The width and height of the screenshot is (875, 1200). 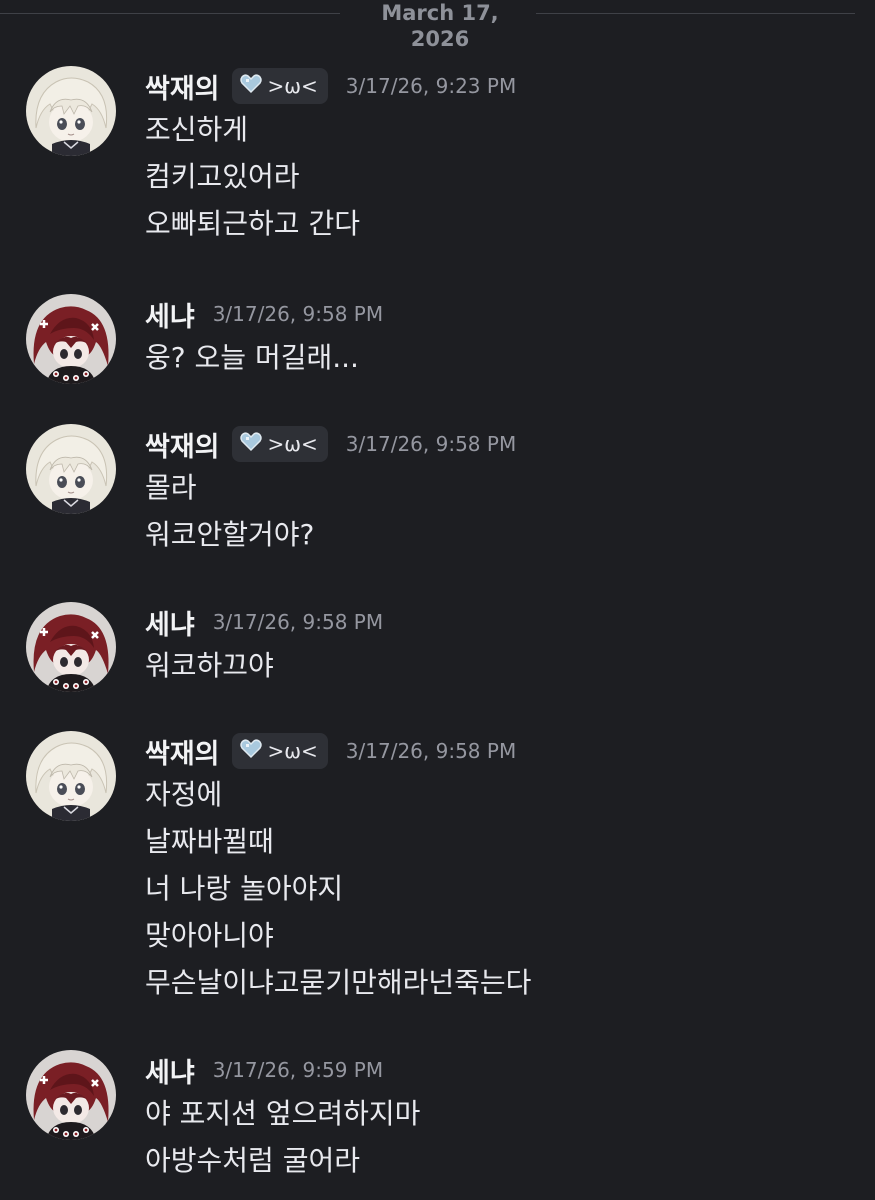 What do you see at coordinates (229, 511) in the screenshot?
I see `message-body: 몰라 워코안할거야?` at bounding box center [229, 511].